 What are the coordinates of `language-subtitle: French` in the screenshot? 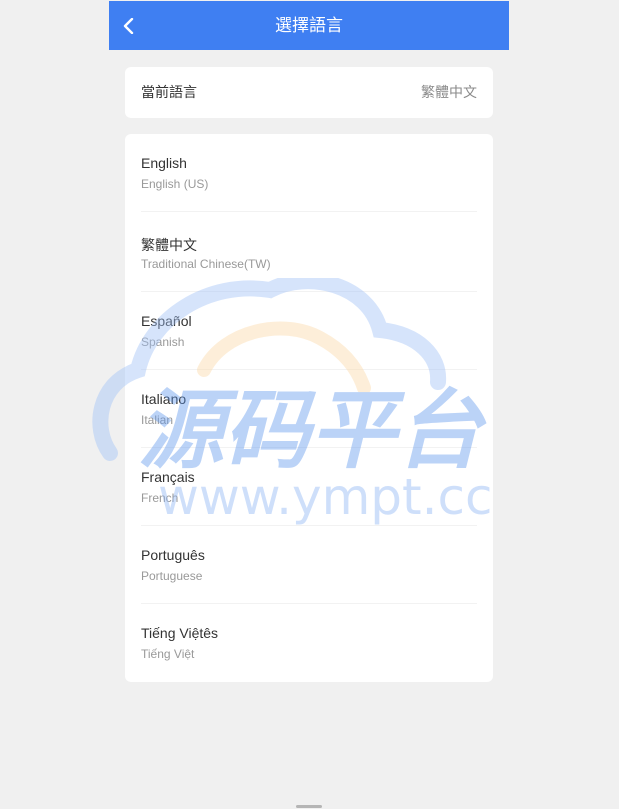 It's located at (160, 498).